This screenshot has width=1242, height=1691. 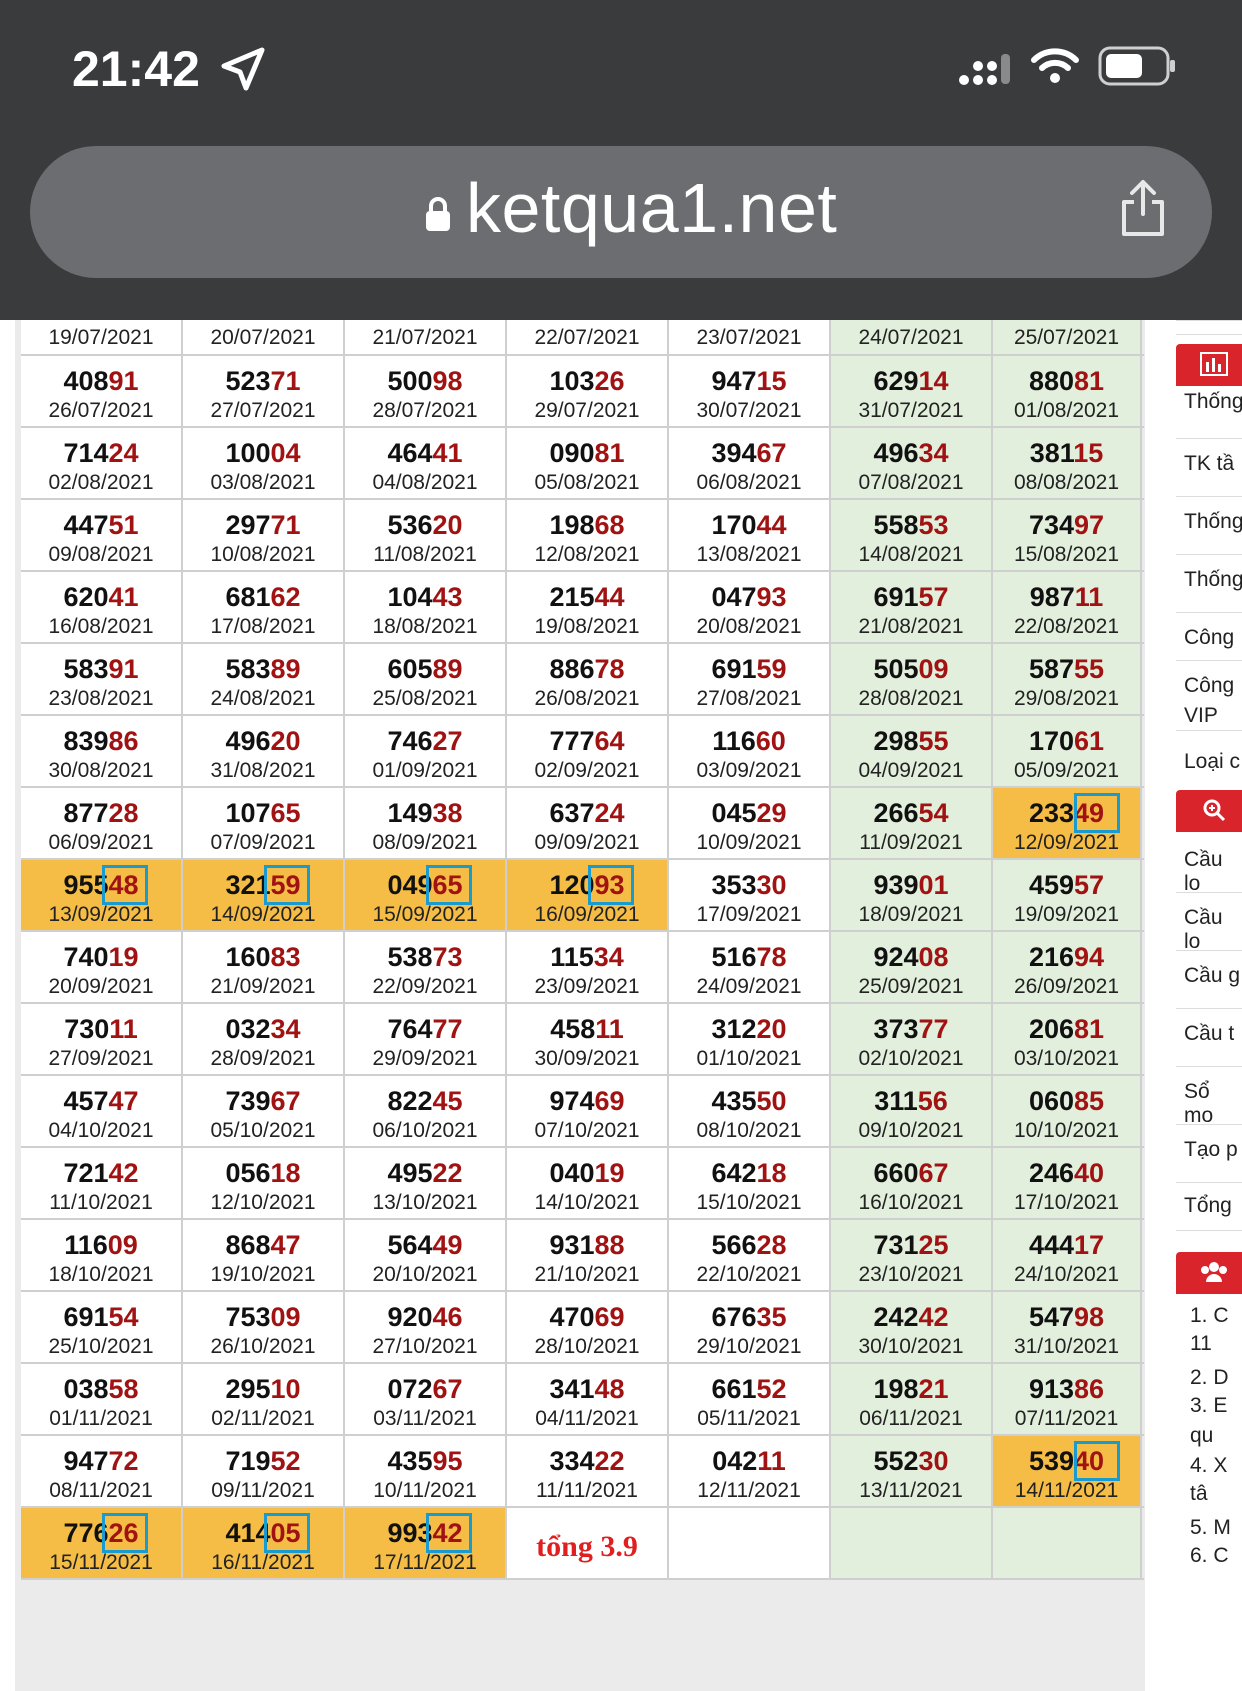 I want to click on result-head-digits: 691, so click(x=734, y=669).